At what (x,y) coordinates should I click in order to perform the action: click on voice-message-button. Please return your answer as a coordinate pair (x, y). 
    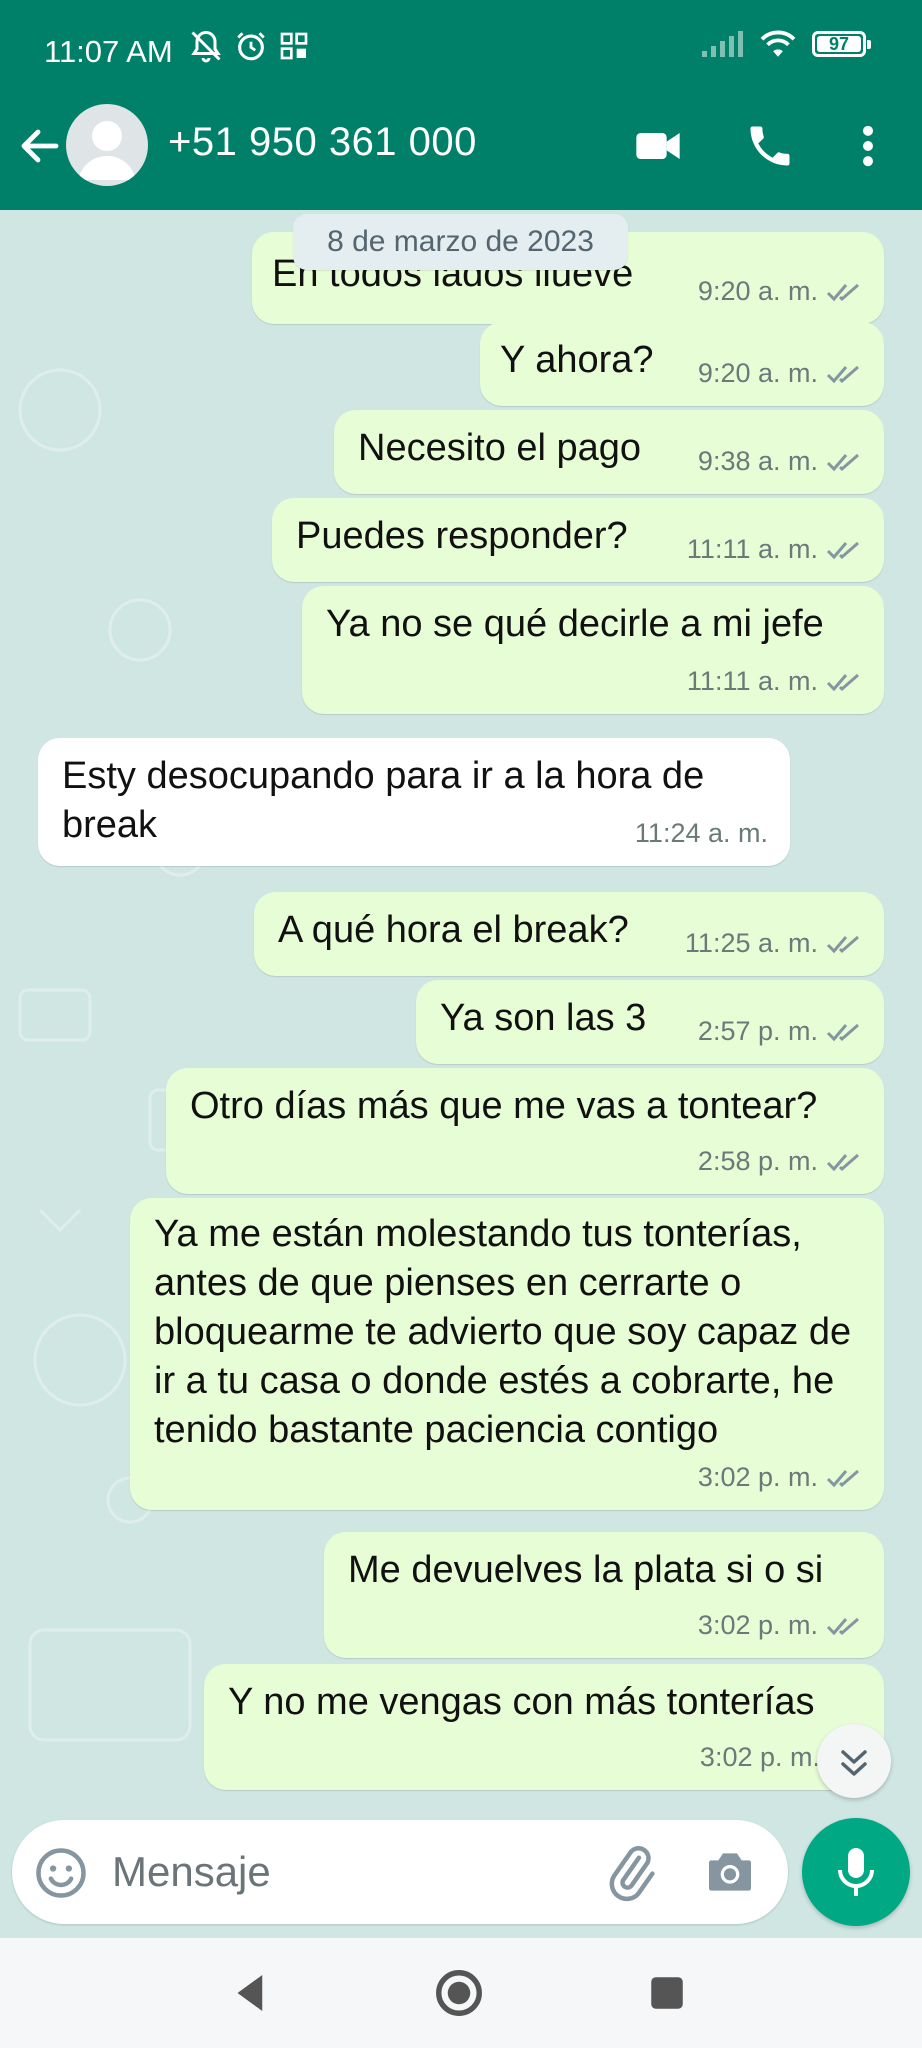
    Looking at the image, I should click on (856, 1872).